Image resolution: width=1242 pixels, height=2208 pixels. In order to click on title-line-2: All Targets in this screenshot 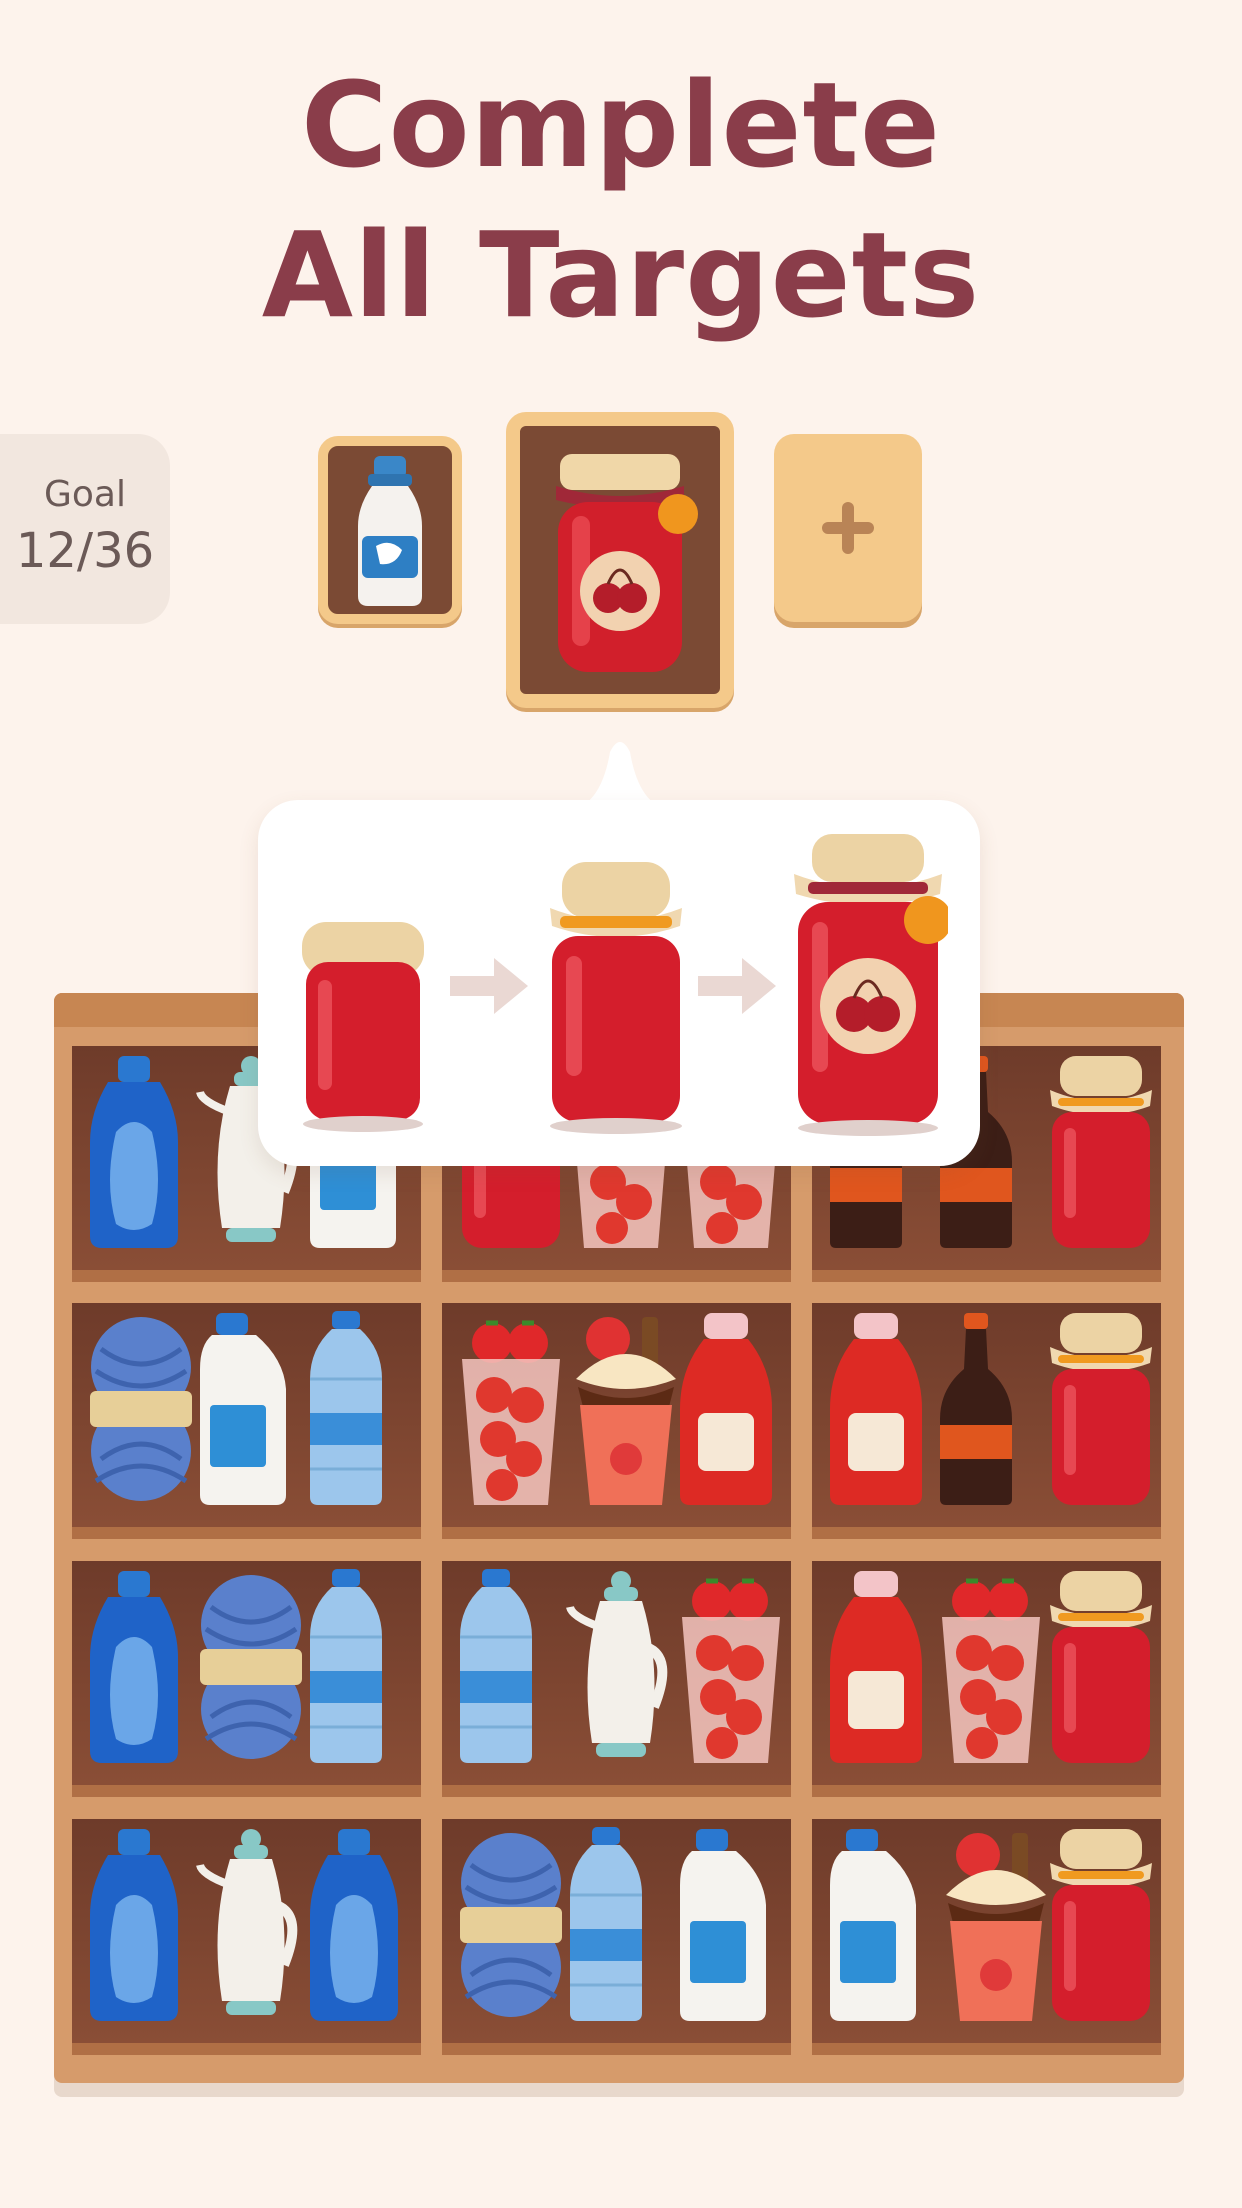, I will do `click(621, 275)`.